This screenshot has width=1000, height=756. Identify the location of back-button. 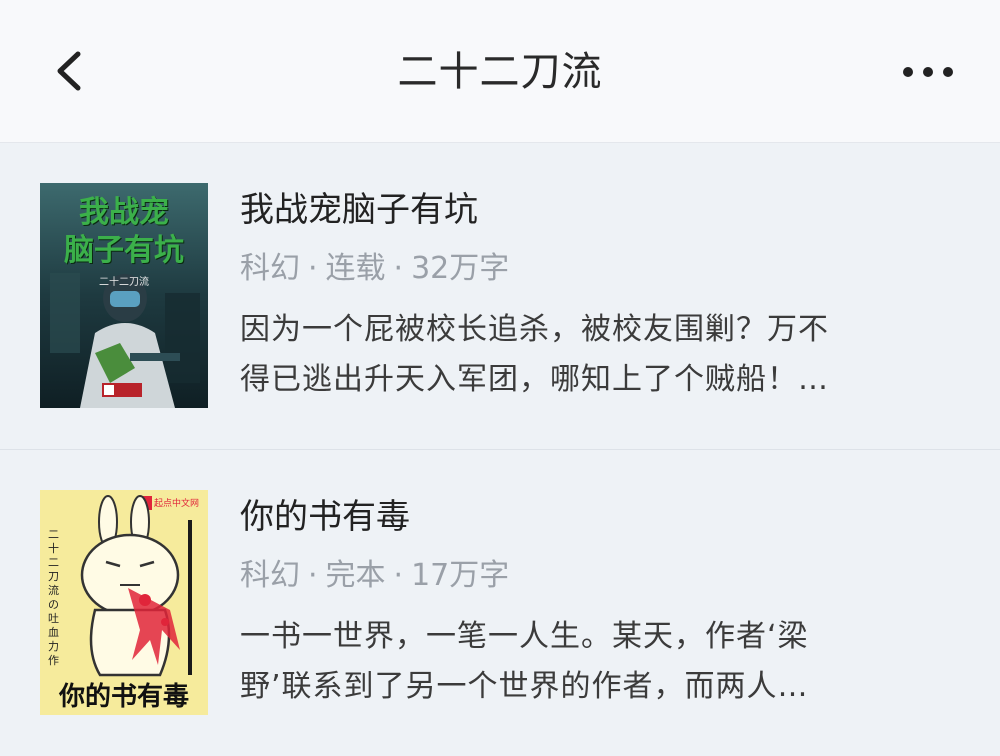
(71, 71).